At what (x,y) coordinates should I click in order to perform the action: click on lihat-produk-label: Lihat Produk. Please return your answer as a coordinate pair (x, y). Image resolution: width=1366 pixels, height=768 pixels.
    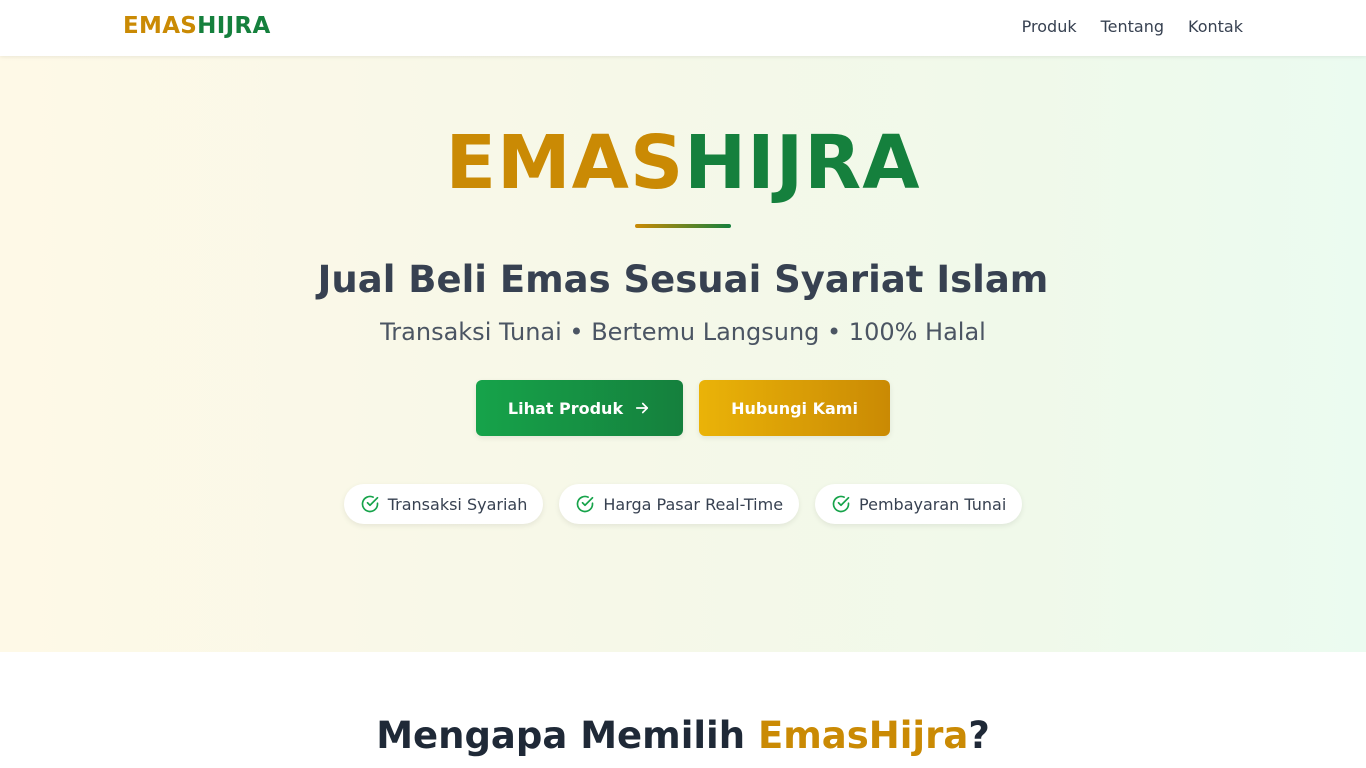
    Looking at the image, I should click on (565, 408).